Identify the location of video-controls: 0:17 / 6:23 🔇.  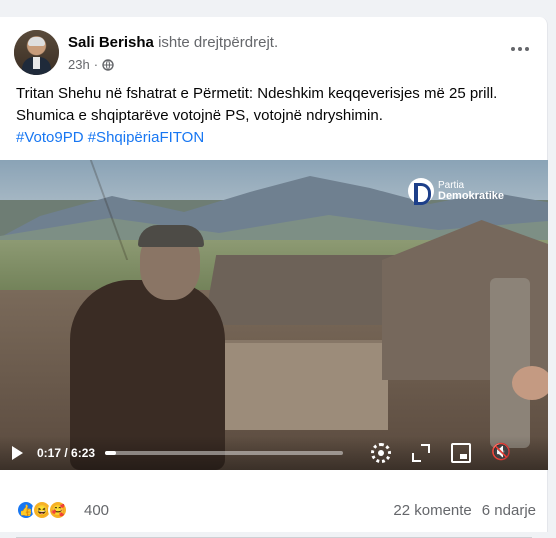
(274, 453).